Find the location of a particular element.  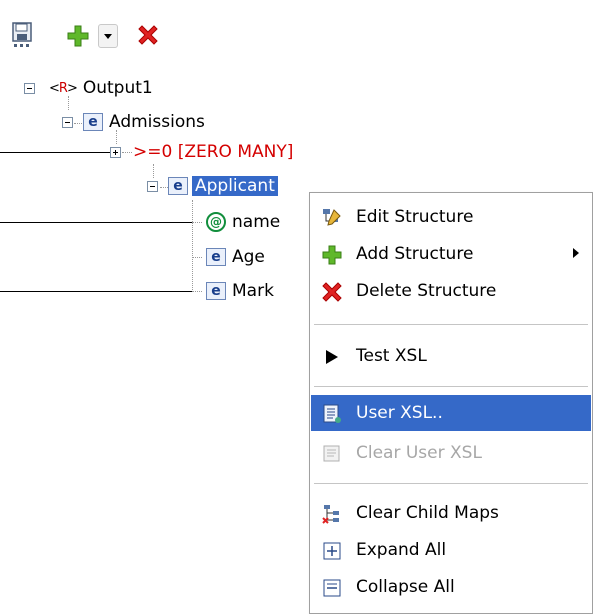

tree-node-output1: <R> Output1 is located at coordinates (88, 88).